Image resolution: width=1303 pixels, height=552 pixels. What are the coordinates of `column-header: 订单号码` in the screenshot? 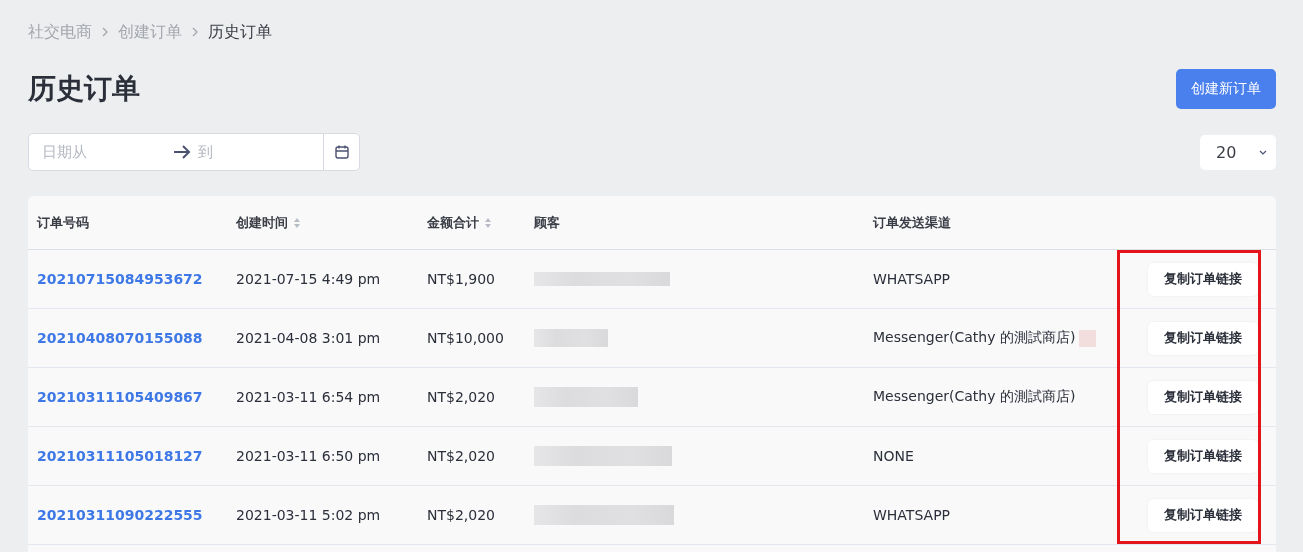 It's located at (63, 222).